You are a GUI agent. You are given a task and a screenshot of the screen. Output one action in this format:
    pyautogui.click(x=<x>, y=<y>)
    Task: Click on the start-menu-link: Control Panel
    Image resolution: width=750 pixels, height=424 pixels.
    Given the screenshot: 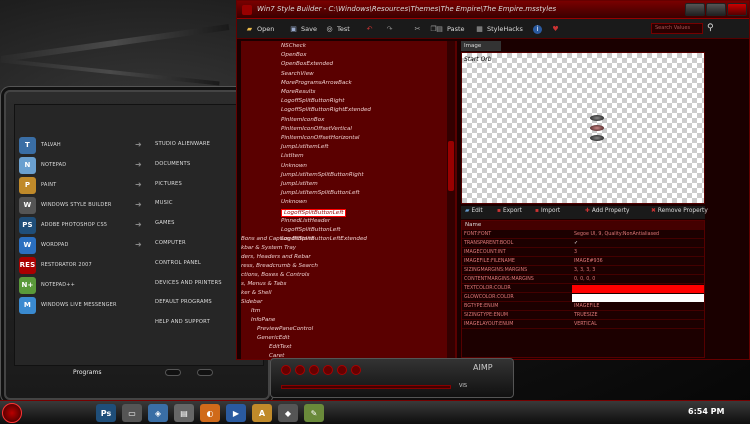 What is the action you would take?
    pyautogui.click(x=178, y=263)
    